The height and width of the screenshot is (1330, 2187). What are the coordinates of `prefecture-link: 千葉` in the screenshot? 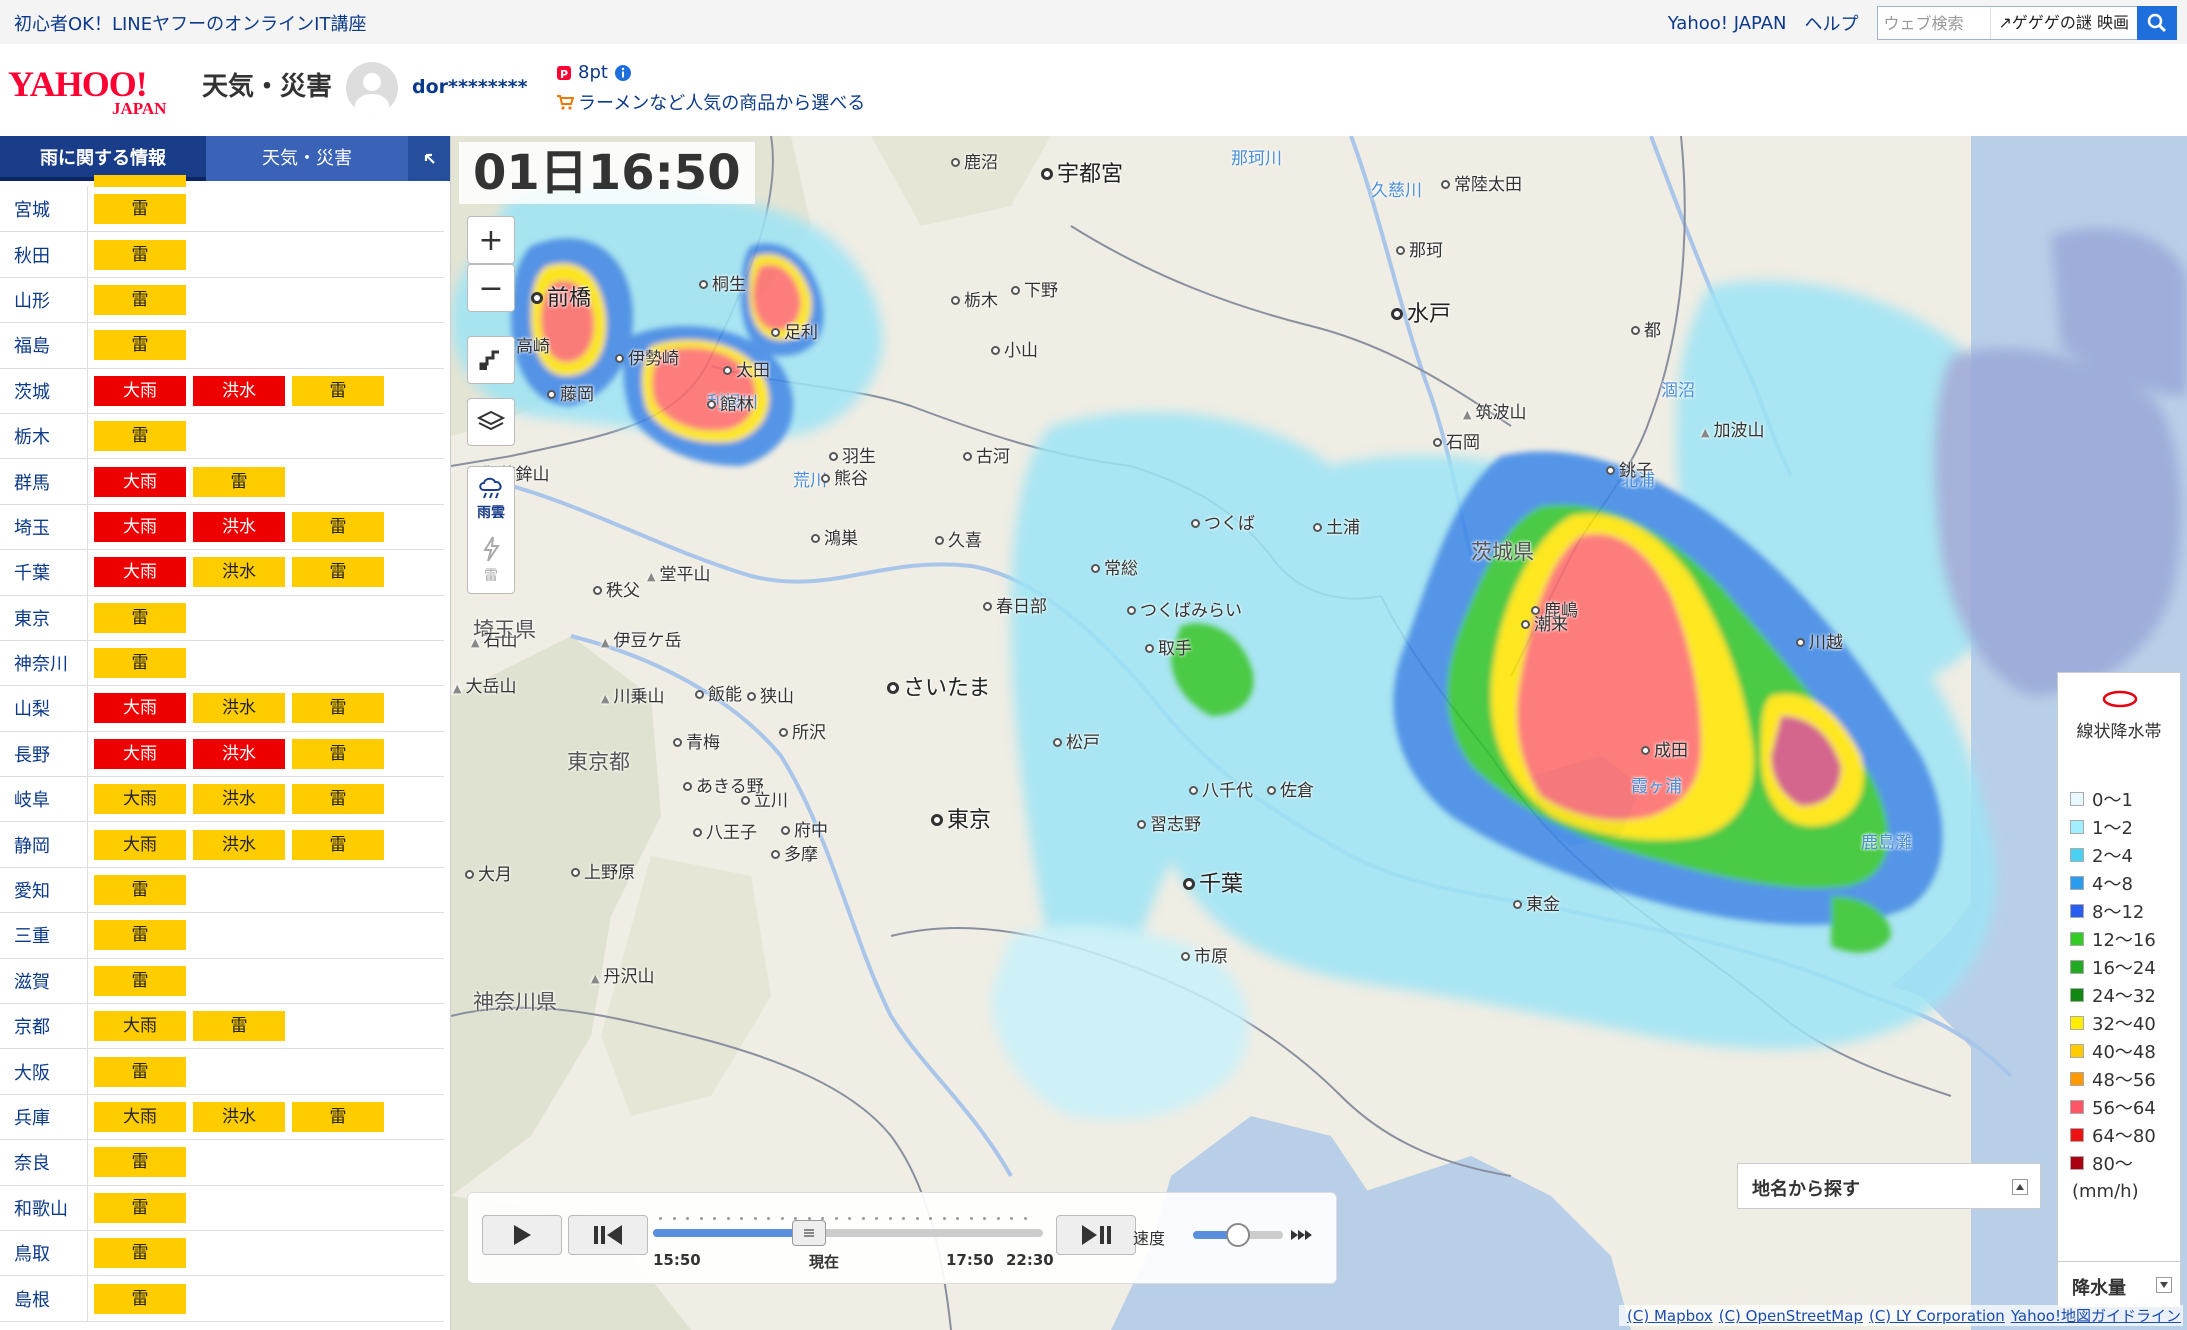 It's located at (44, 572).